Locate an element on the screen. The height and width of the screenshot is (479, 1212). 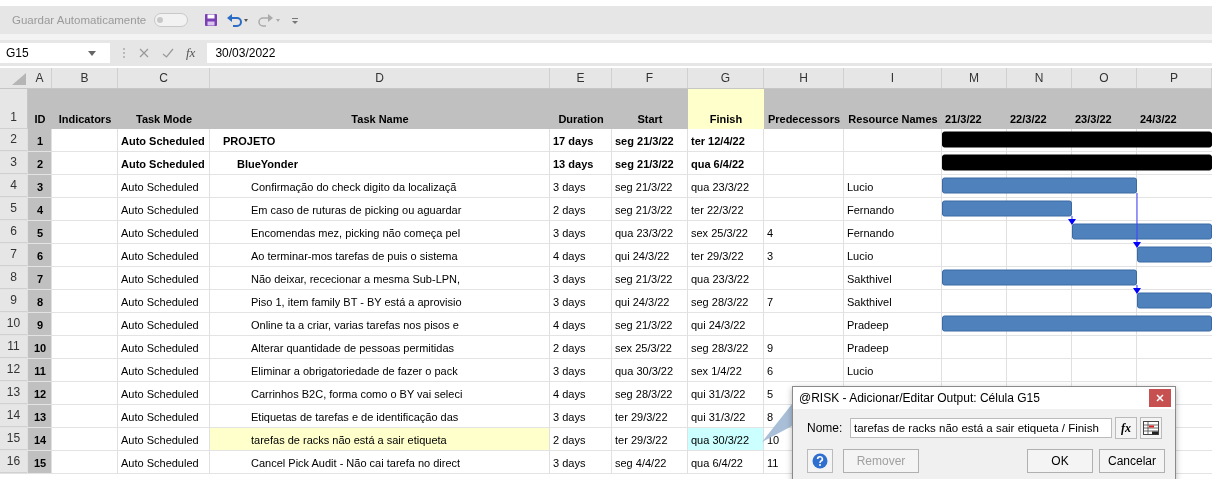
table-cell: Fernando is located at coordinates (871, 233).